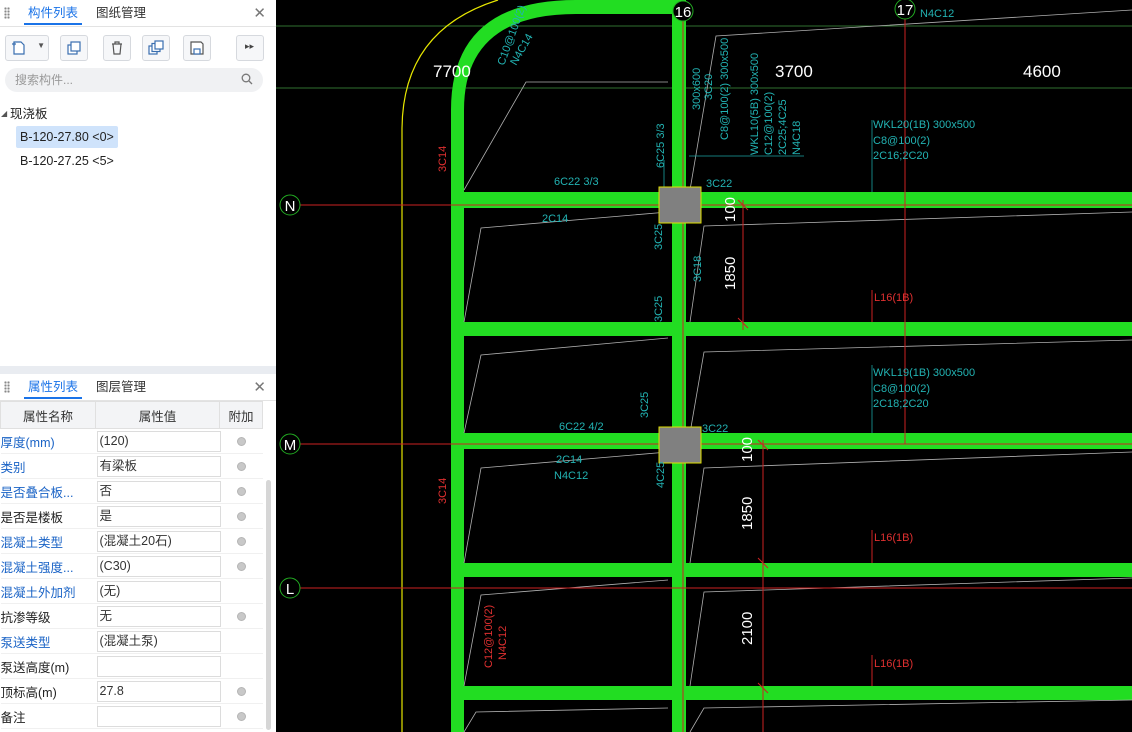 The width and height of the screenshot is (1132, 732). I want to click on search-input, so click(120, 80).